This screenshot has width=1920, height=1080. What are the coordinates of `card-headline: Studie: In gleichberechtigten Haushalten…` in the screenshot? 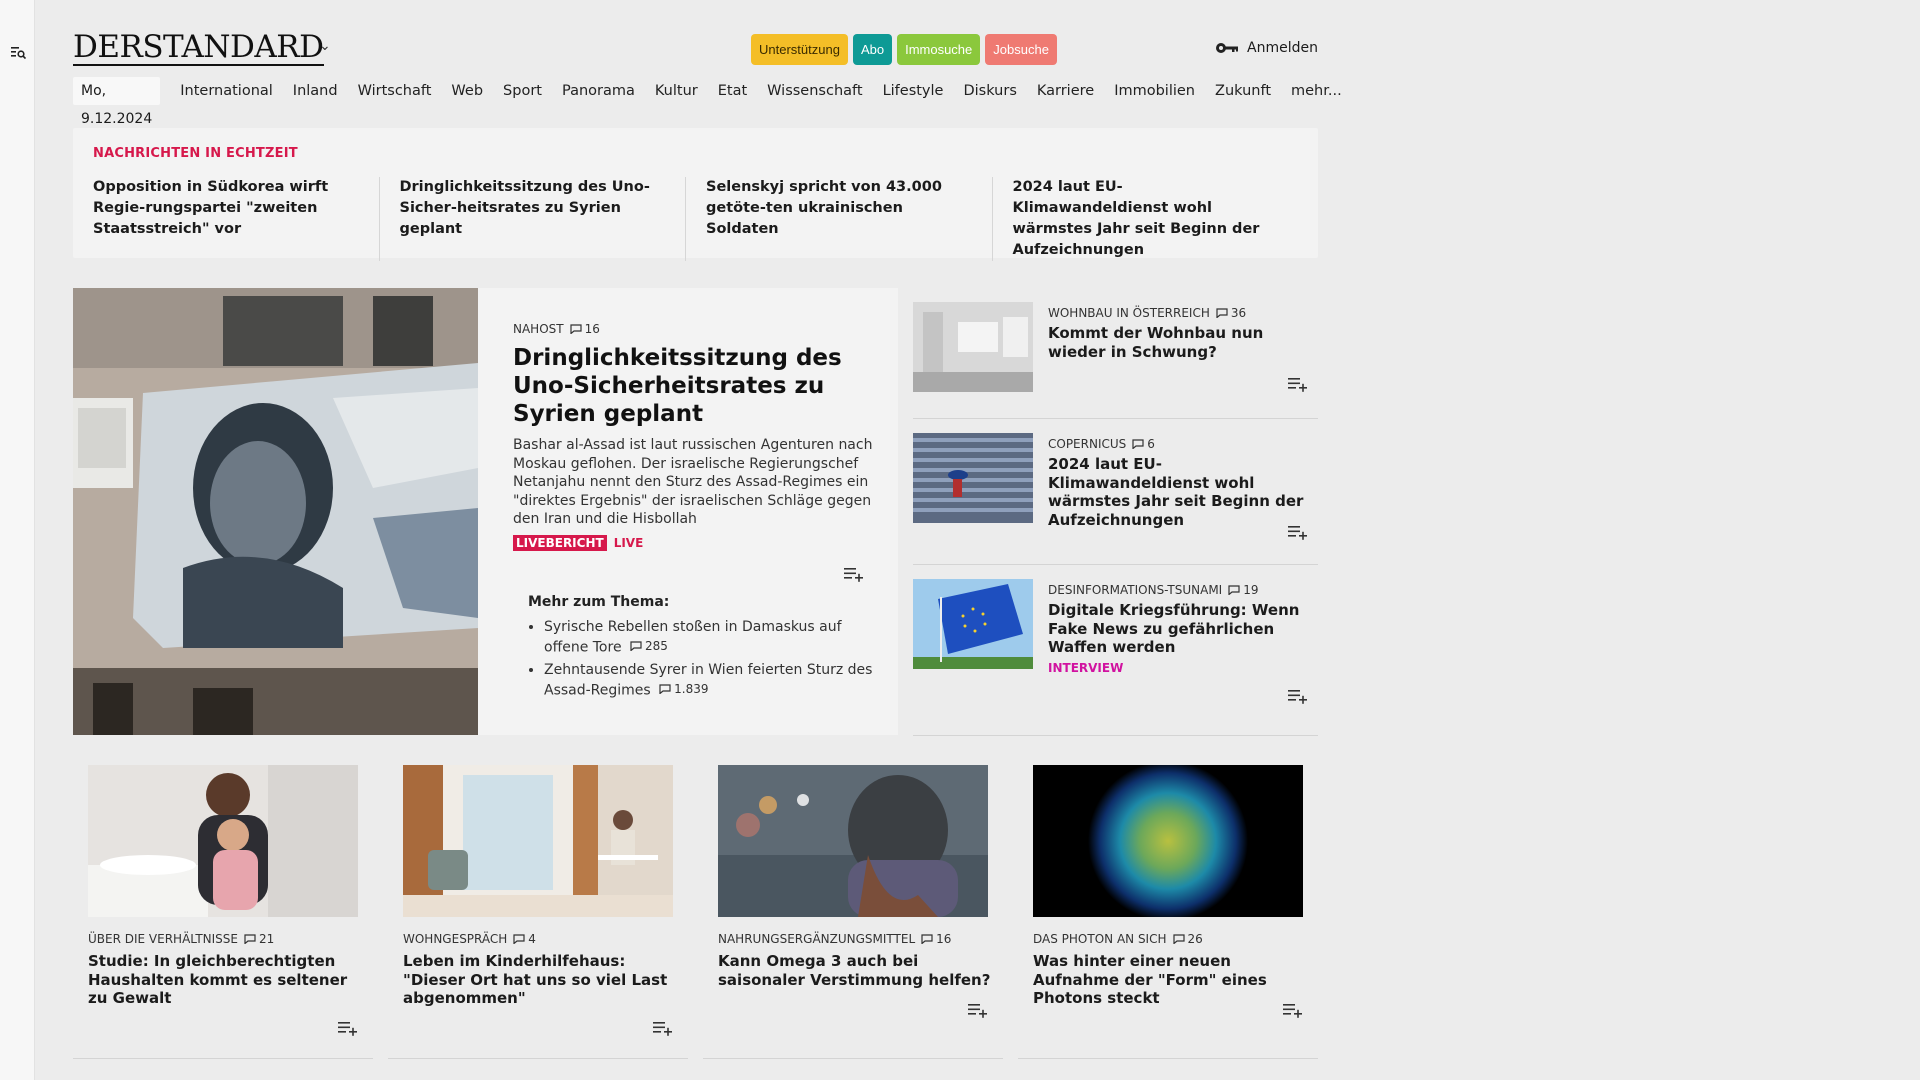 It's located at (225, 980).